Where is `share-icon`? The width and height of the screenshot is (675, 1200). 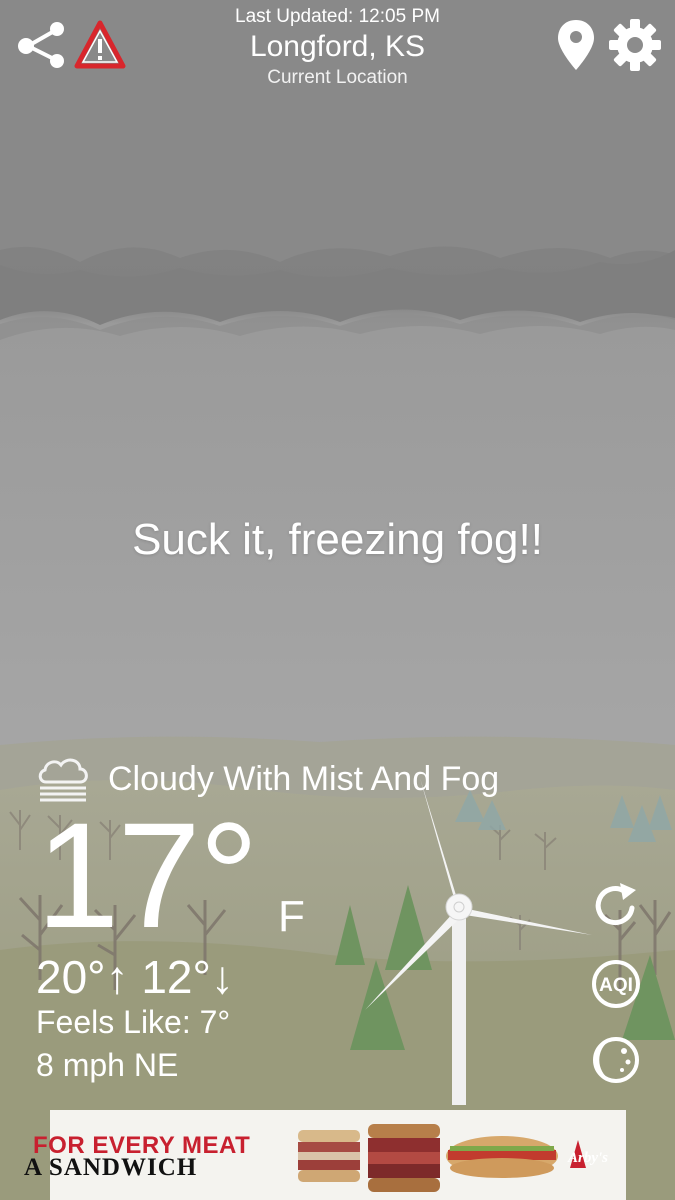 share-icon is located at coordinates (42, 45).